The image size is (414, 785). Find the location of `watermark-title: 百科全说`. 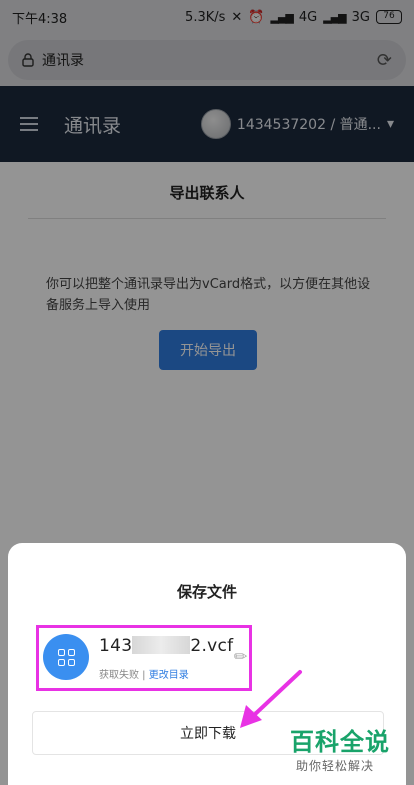

watermark-title: 百科全说 is located at coordinates (340, 742).